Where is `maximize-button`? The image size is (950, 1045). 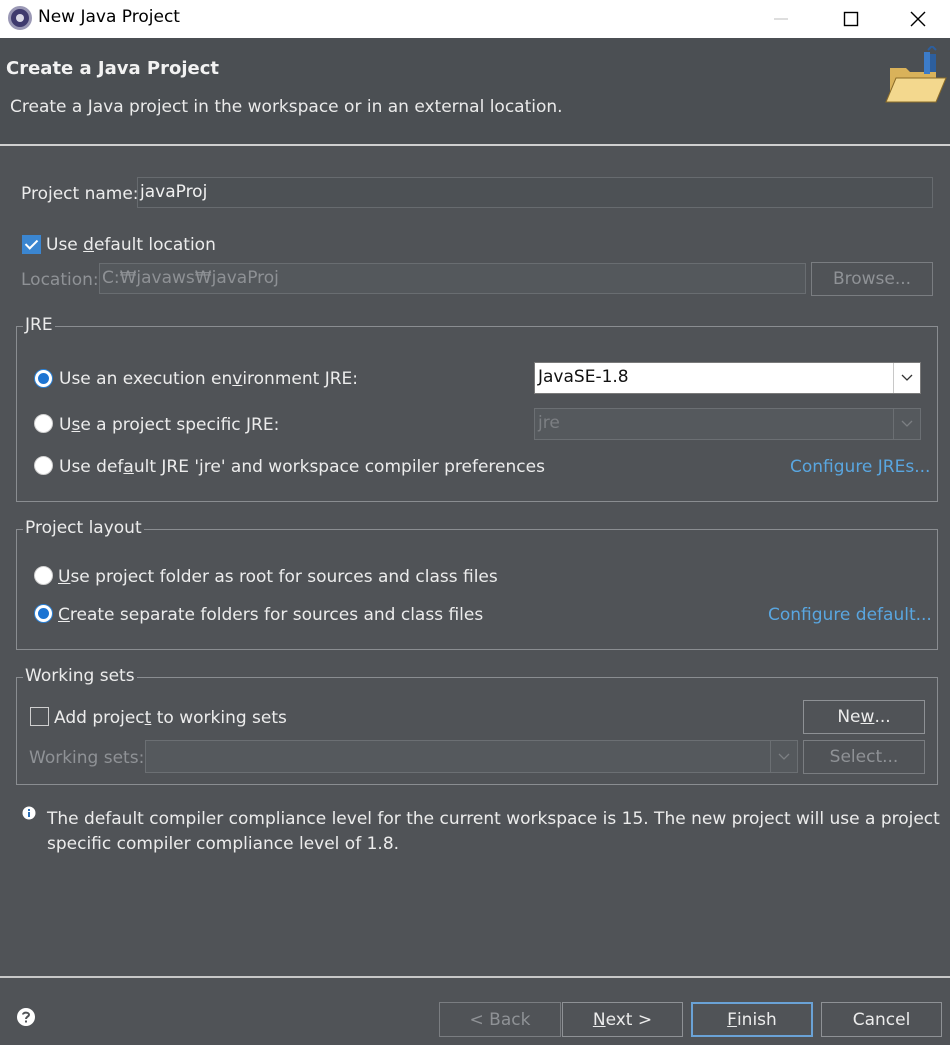
maximize-button is located at coordinates (851, 19).